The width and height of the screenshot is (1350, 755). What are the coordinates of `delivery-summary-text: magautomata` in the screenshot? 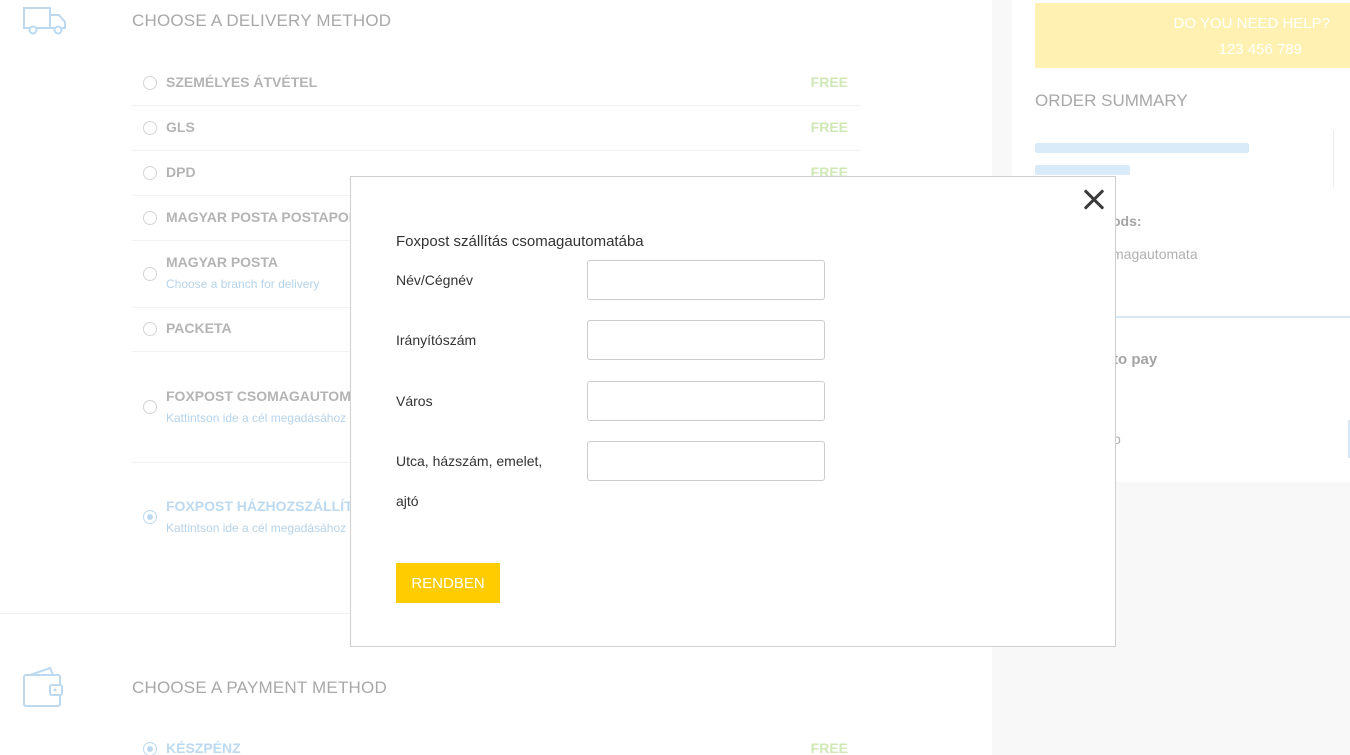 It's located at (1155, 254).